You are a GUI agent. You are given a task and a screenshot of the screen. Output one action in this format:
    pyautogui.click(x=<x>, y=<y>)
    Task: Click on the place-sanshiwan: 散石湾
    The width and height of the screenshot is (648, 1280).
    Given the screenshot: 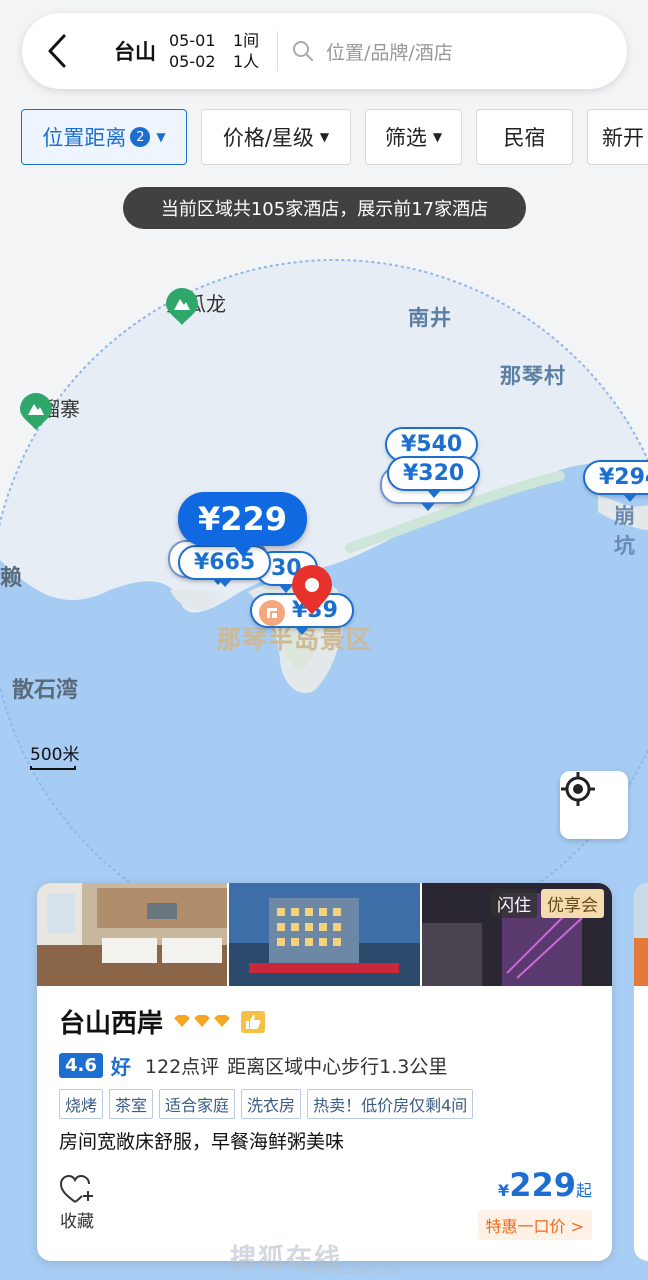 What is the action you would take?
    pyautogui.click(x=45, y=690)
    